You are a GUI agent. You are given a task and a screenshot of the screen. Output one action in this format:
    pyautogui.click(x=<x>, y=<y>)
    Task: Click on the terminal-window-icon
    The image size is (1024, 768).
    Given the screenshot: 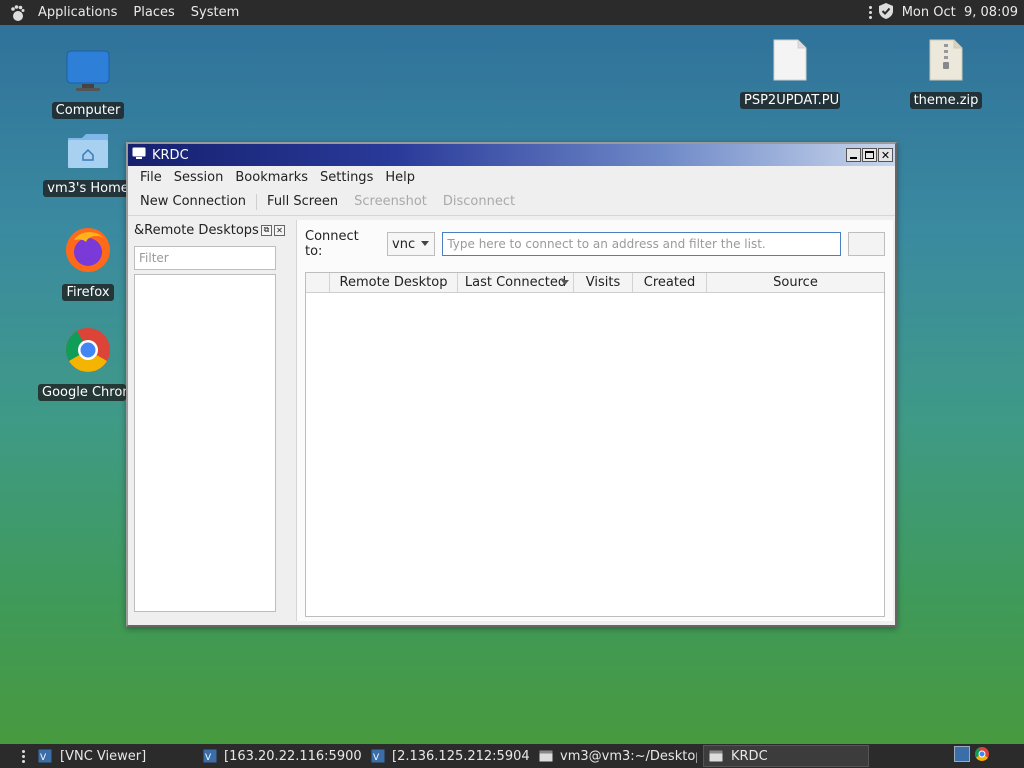 What is the action you would take?
    pyautogui.click(x=546, y=756)
    